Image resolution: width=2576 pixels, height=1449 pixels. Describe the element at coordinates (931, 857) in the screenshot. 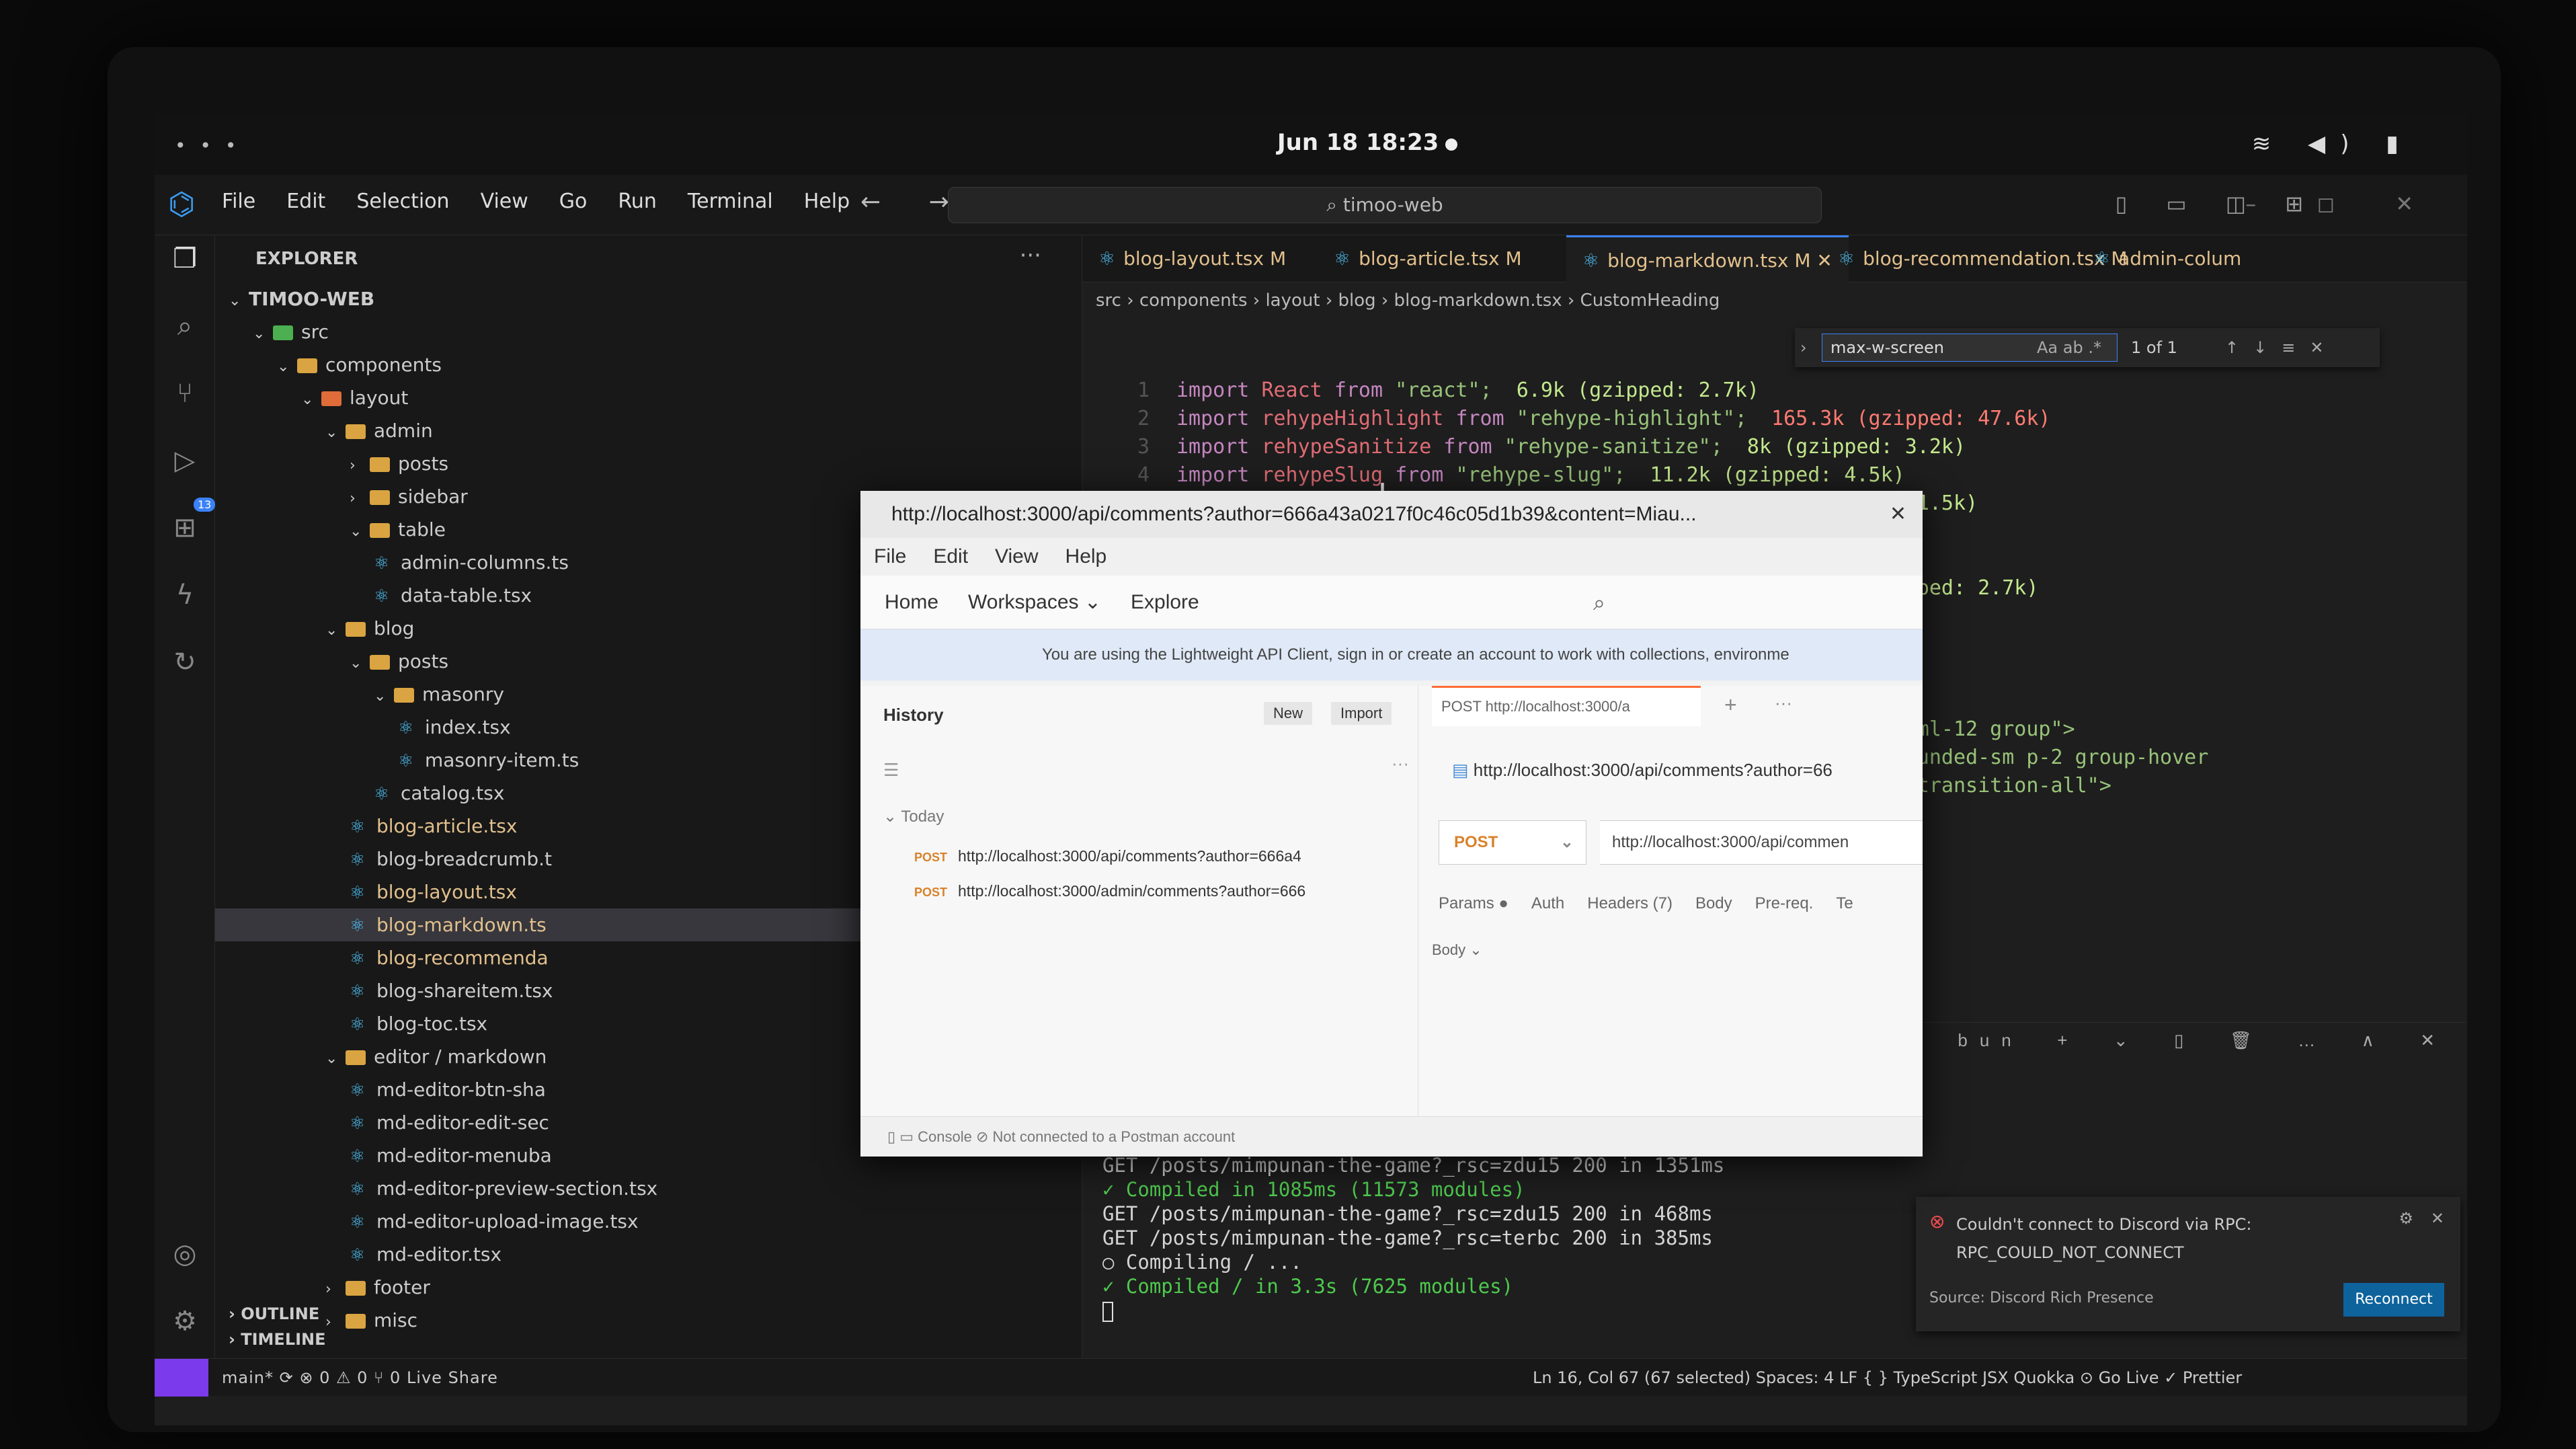

I see `method-badge: POST` at that location.